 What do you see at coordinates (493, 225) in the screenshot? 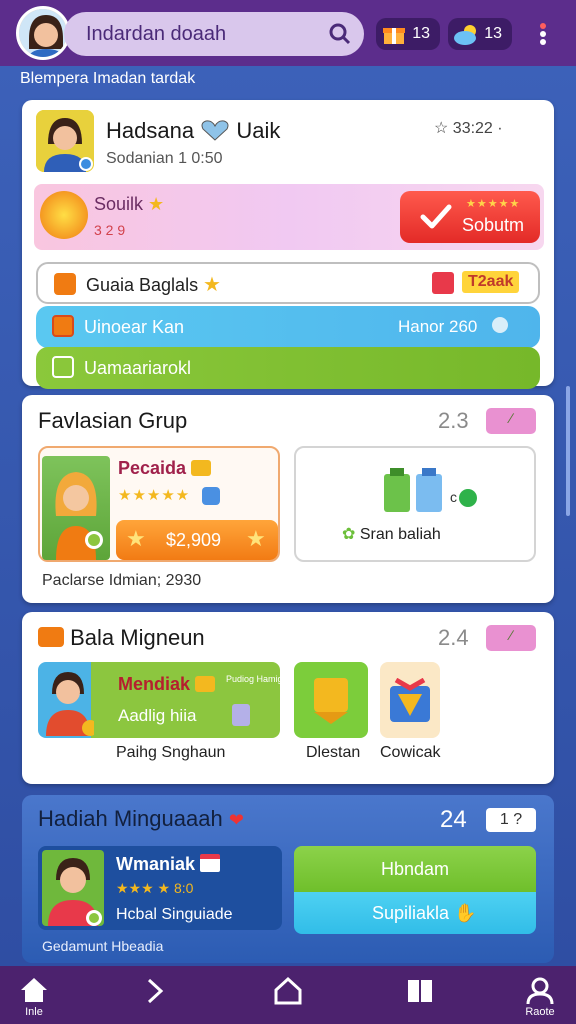
I see `promo-button-label: Sobutm` at bounding box center [493, 225].